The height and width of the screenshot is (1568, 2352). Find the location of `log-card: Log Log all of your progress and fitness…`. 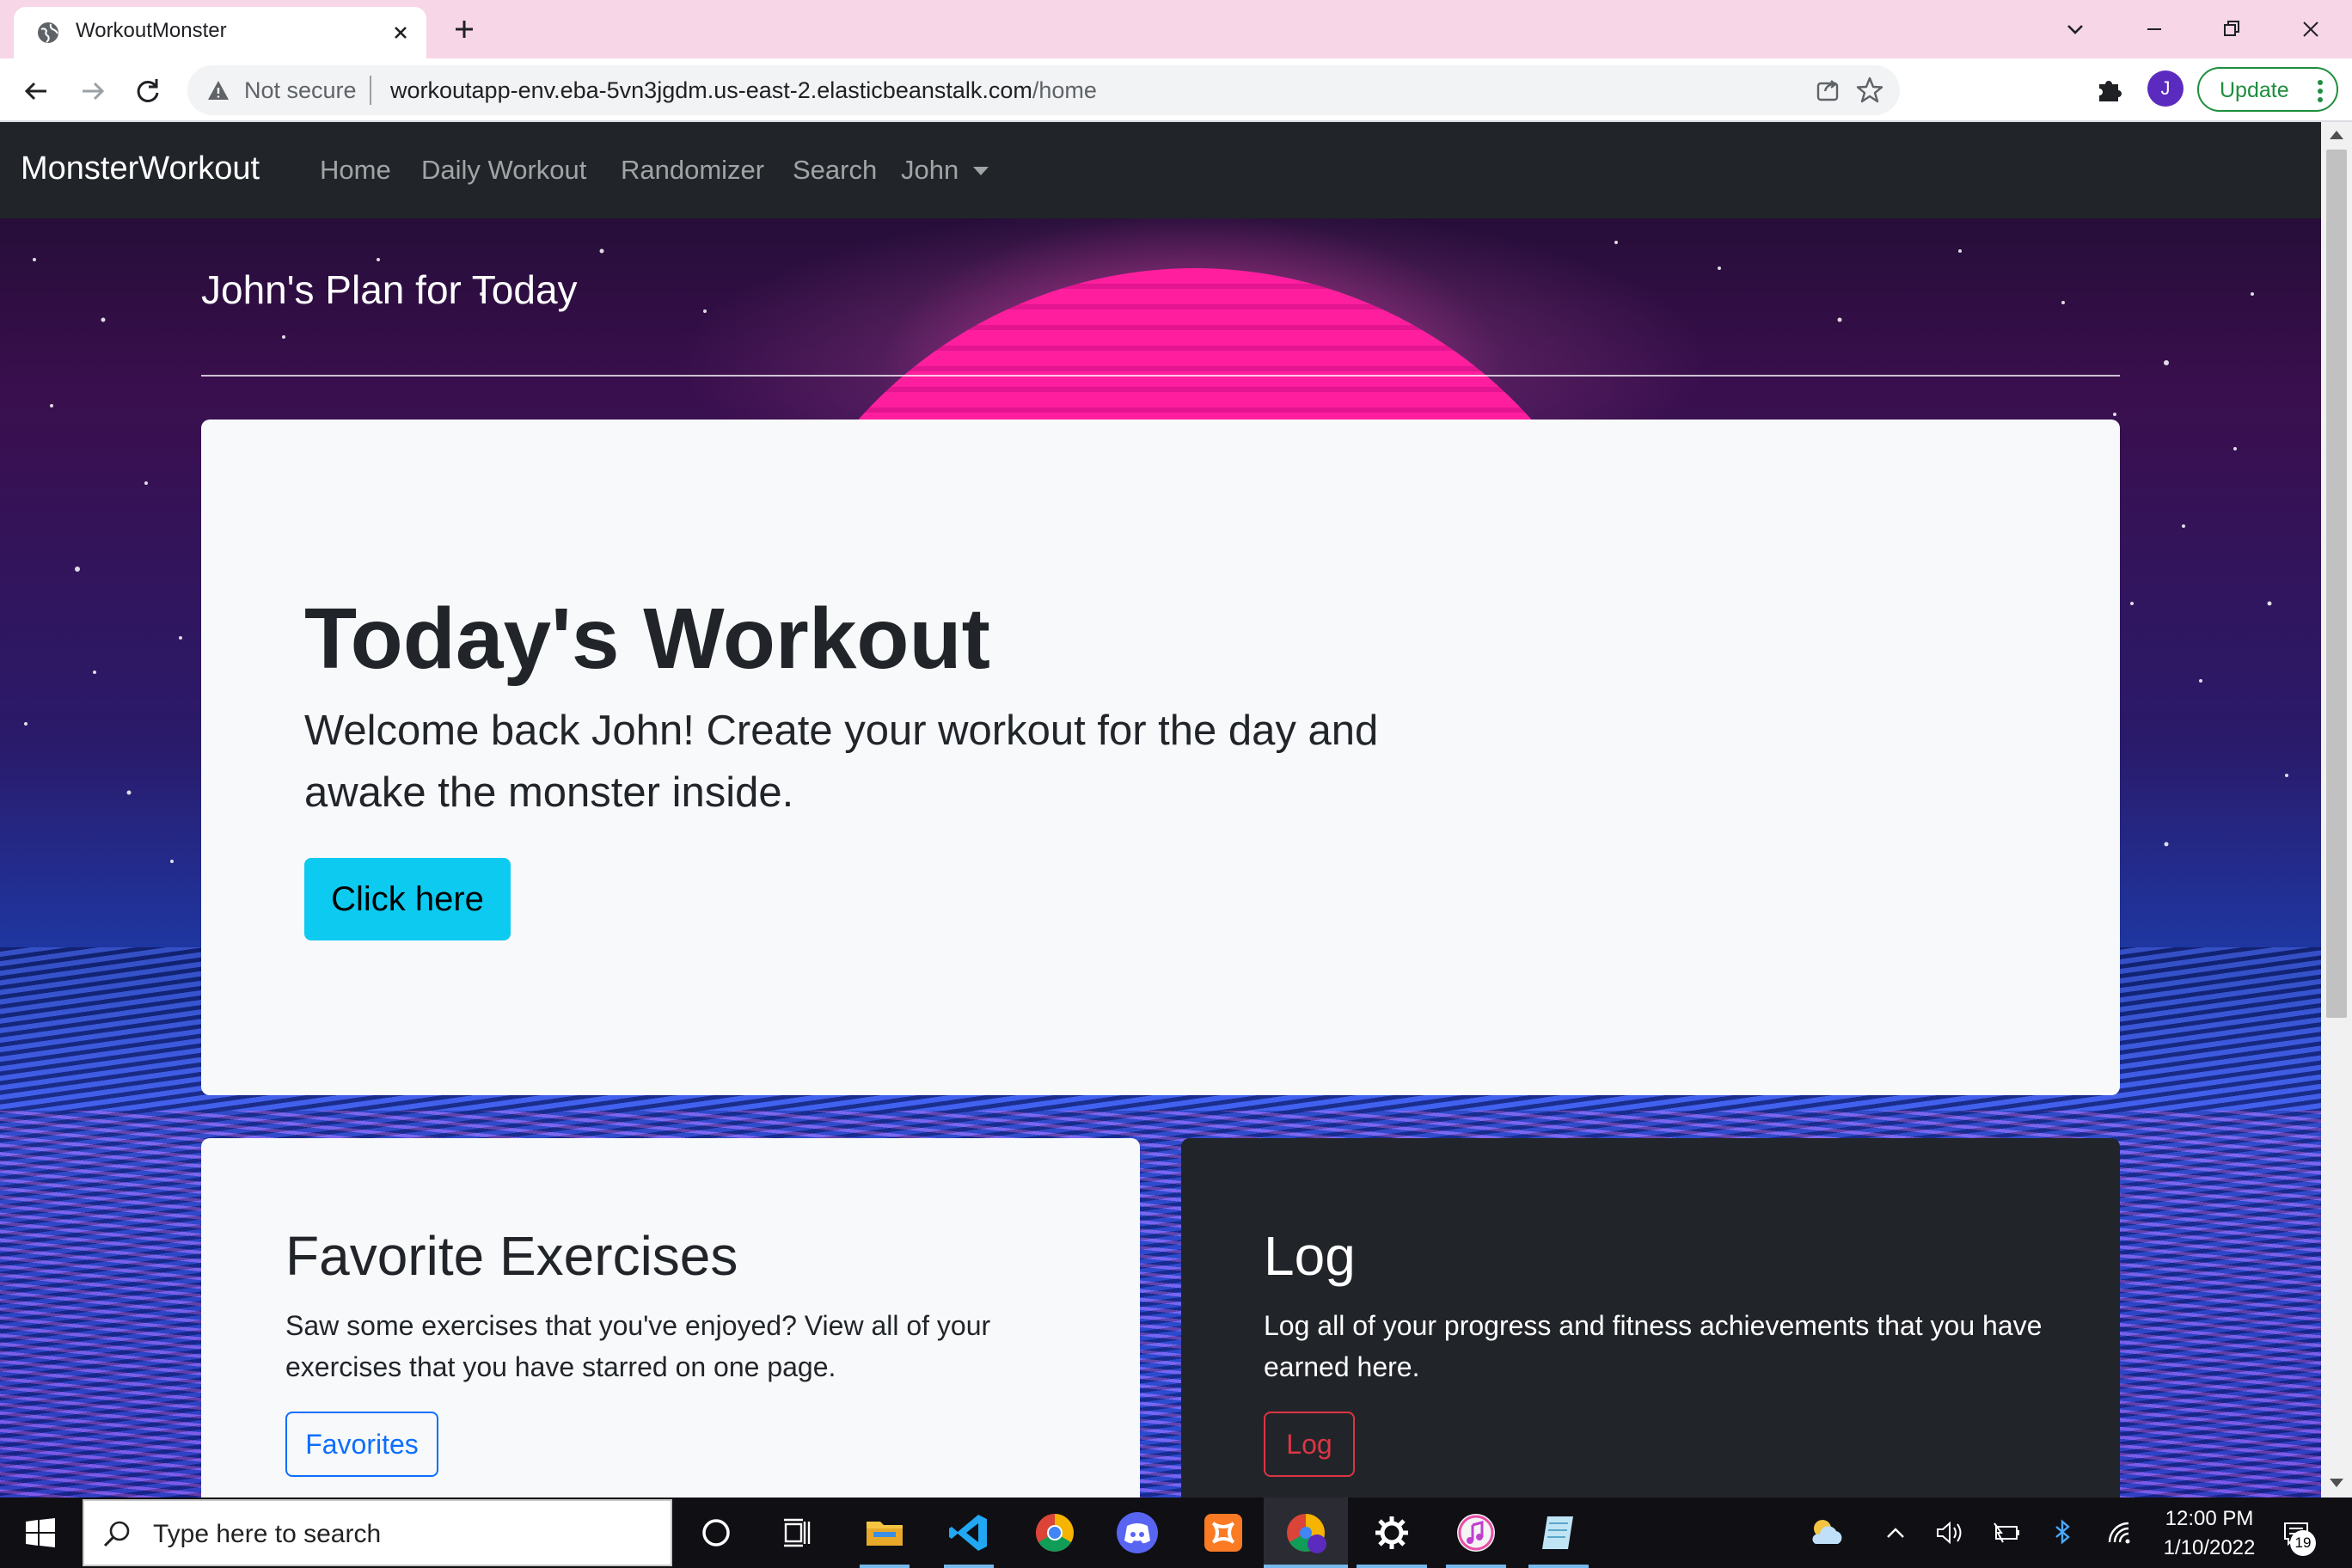

log-card: Log Log all of your progress and fitness… is located at coordinates (1650, 1318).